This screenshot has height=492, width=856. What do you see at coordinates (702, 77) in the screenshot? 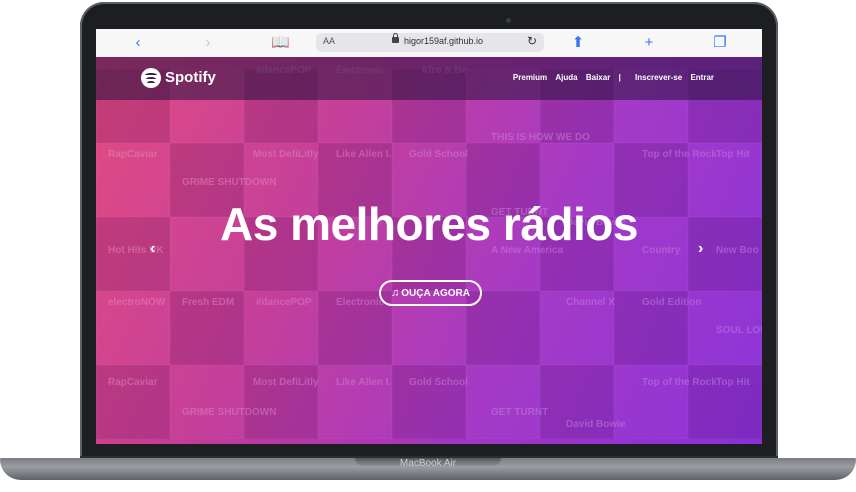
I see `nav-login: Entrar` at bounding box center [702, 77].